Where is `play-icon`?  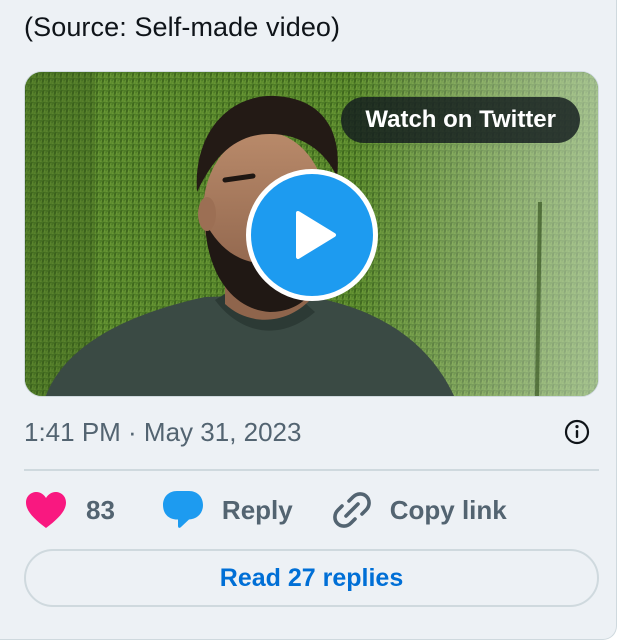
play-icon is located at coordinates (316, 235).